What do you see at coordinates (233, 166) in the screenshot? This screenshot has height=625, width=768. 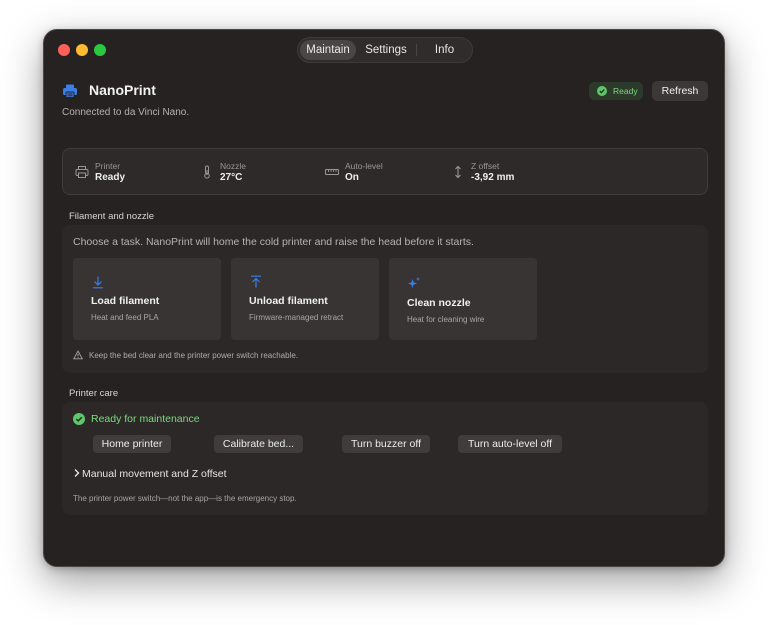 I see `nozzle-stat-label: Nozzle` at bounding box center [233, 166].